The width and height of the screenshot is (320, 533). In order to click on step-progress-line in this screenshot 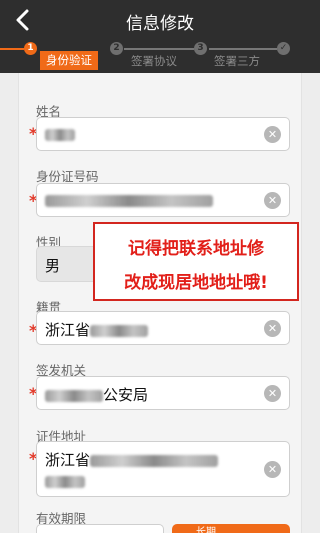, I will do `click(12, 49)`.